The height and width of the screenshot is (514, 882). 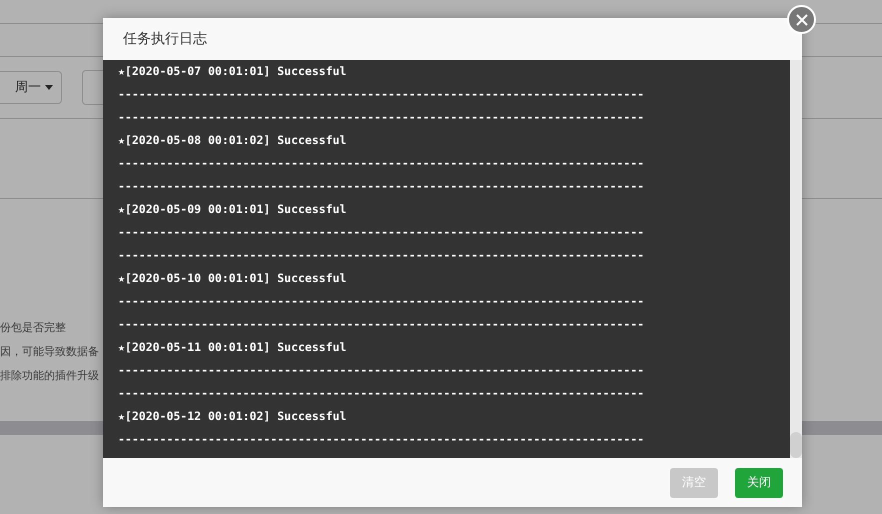 I want to click on caret-icon, so click(x=49, y=87).